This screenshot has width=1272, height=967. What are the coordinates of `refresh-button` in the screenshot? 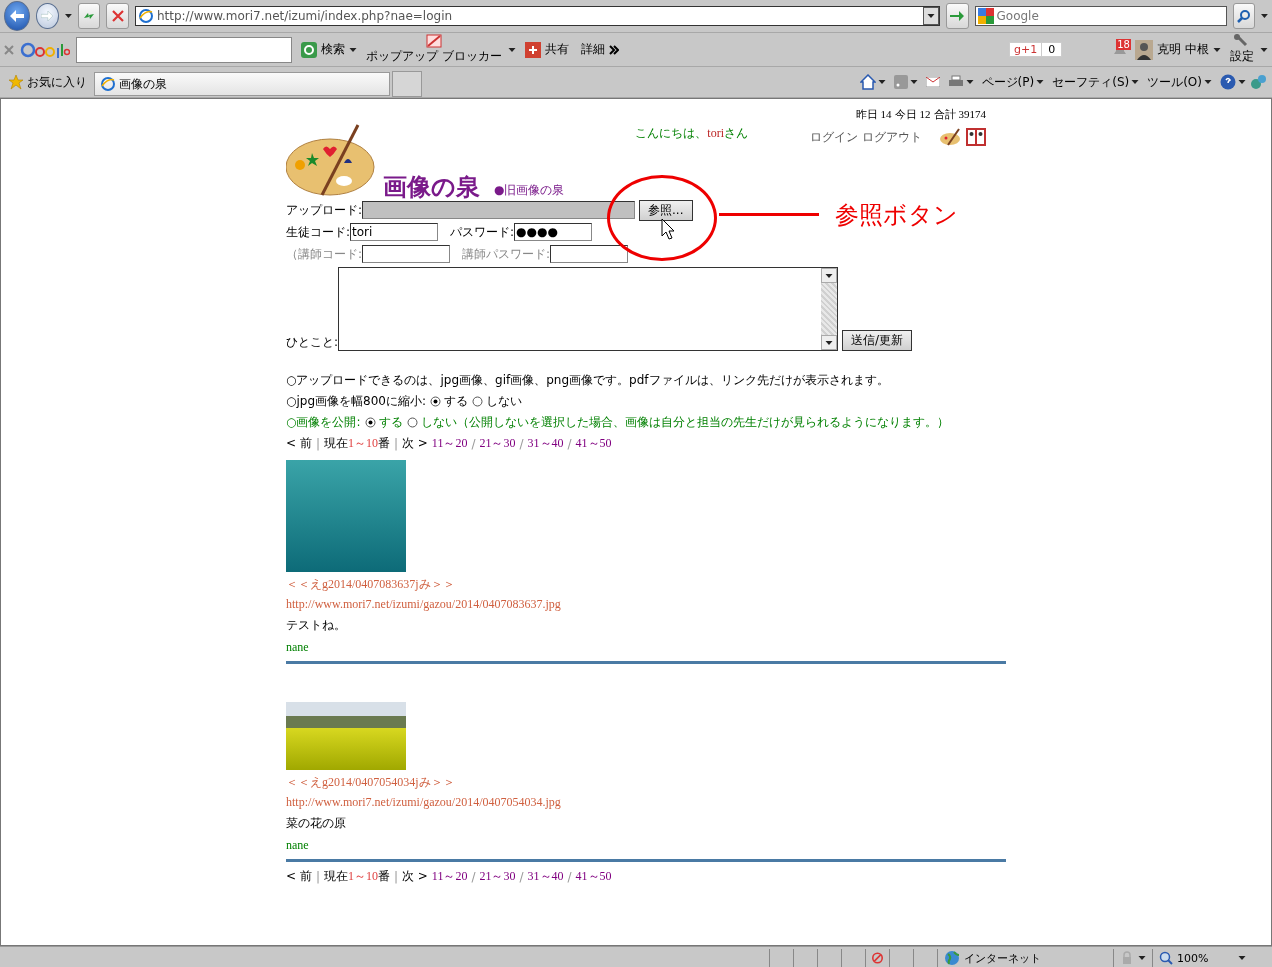 It's located at (89, 16).